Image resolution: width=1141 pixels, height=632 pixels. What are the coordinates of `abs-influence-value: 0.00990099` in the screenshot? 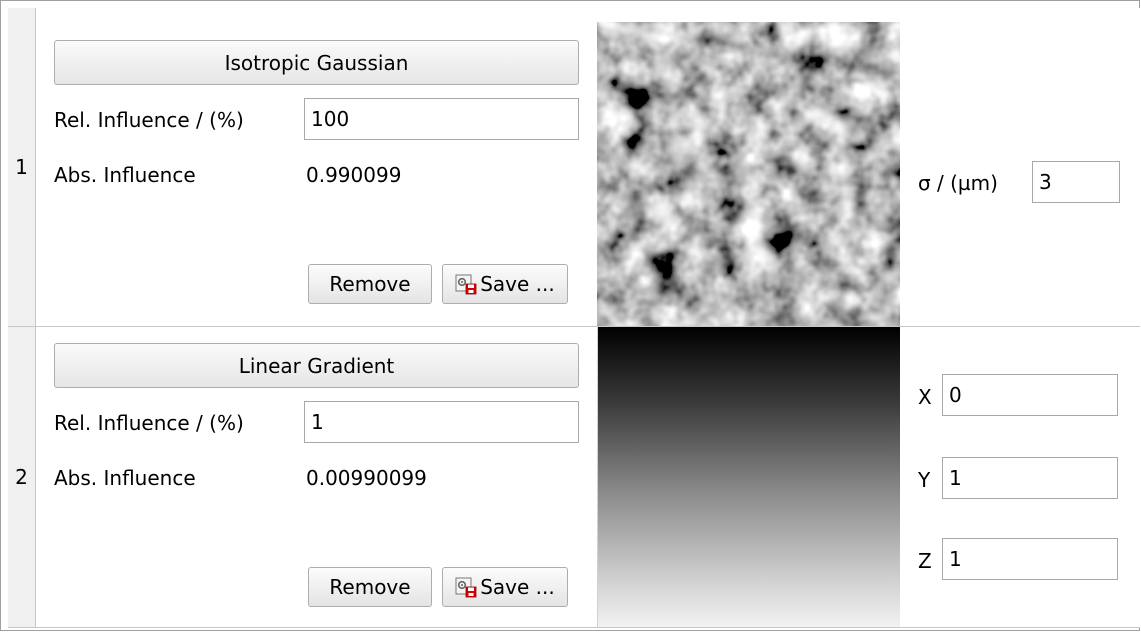 It's located at (366, 478).